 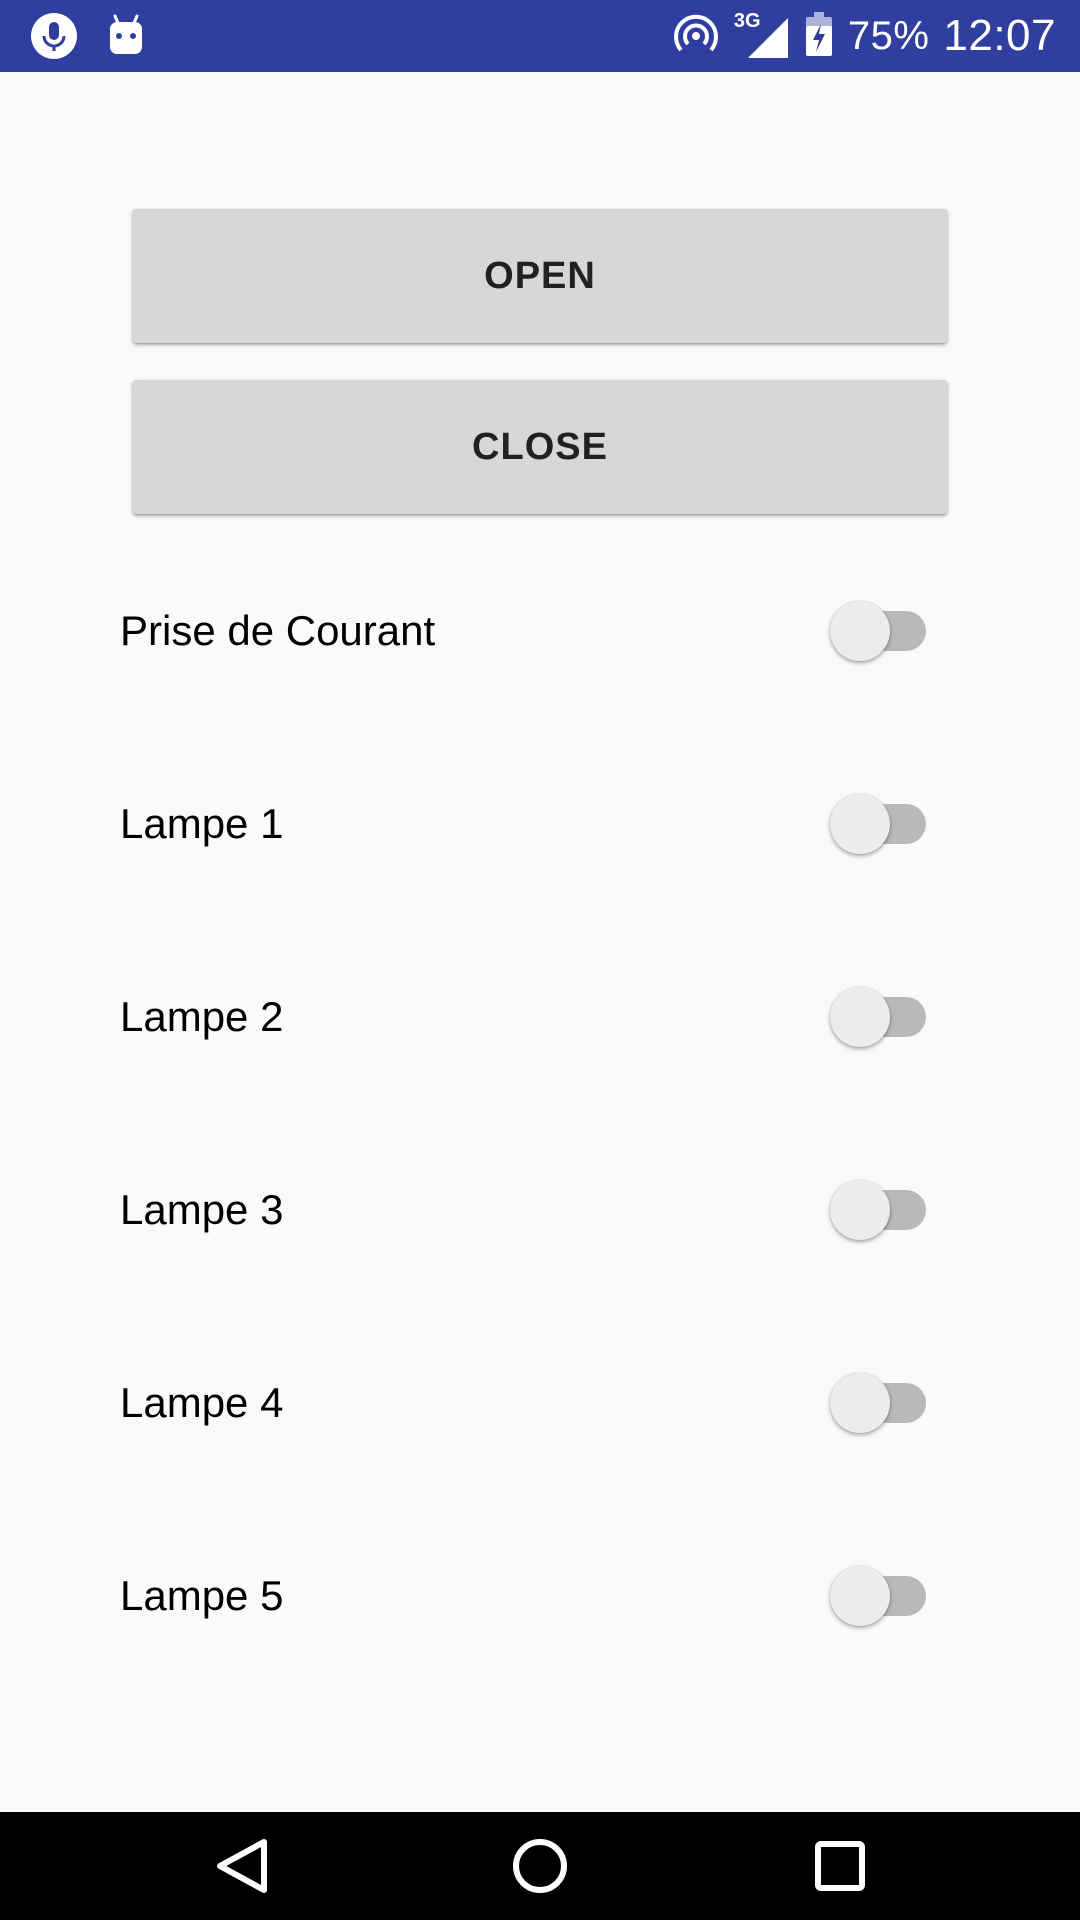 I want to click on signal-icon: 3G, so click(x=762, y=35).